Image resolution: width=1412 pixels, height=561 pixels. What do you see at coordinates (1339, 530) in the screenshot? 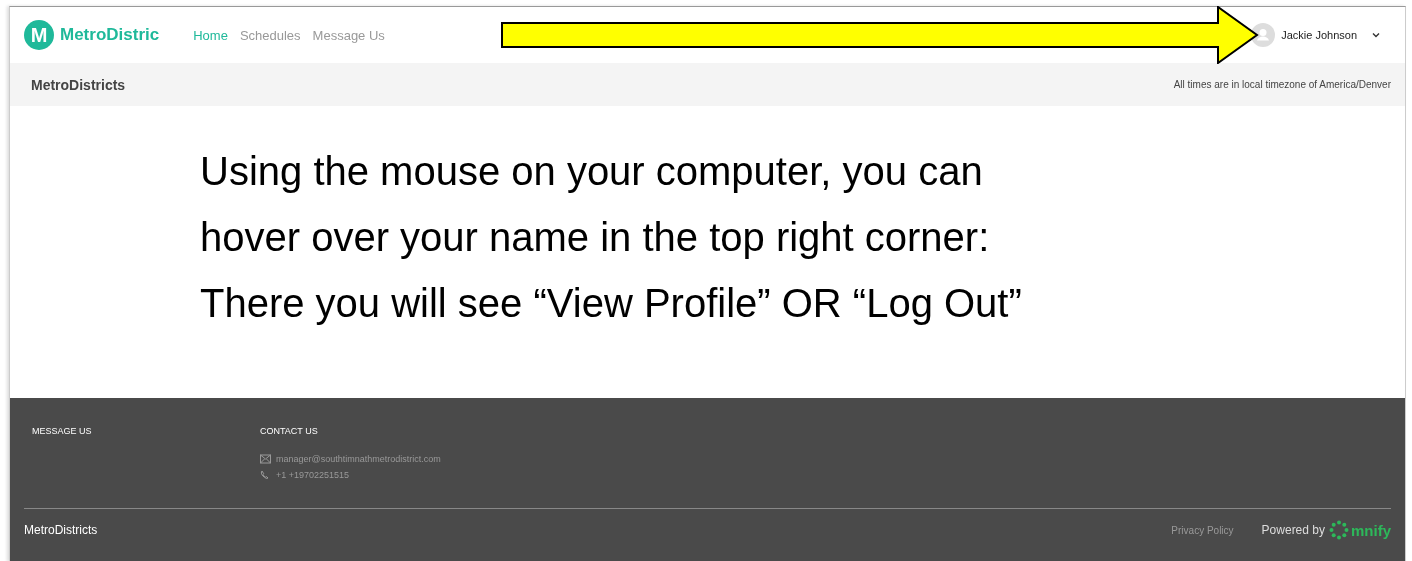
I see `dot-ring-icon` at bounding box center [1339, 530].